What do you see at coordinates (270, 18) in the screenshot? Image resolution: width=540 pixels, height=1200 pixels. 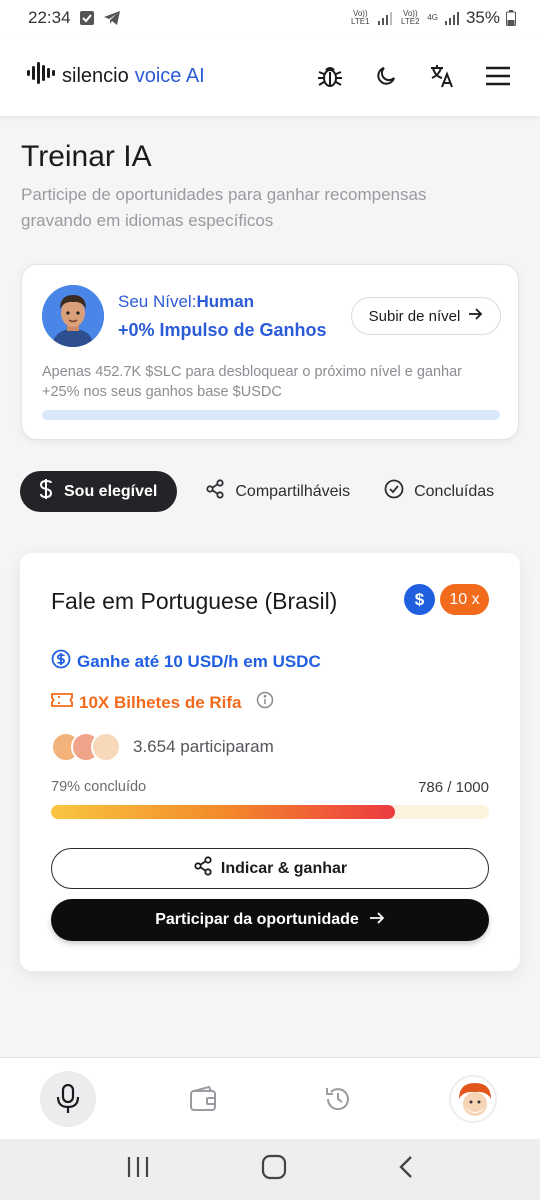 I see `status-bar: 22:34 Vo)) LTE1 Vo)) LTE2 4G 35%` at bounding box center [270, 18].